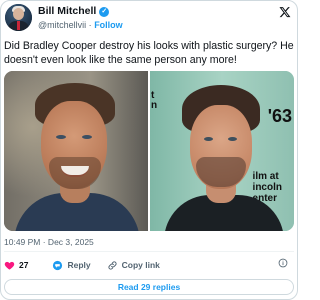 The image size is (320, 300). I want to click on reply-label: Reply, so click(79, 265).